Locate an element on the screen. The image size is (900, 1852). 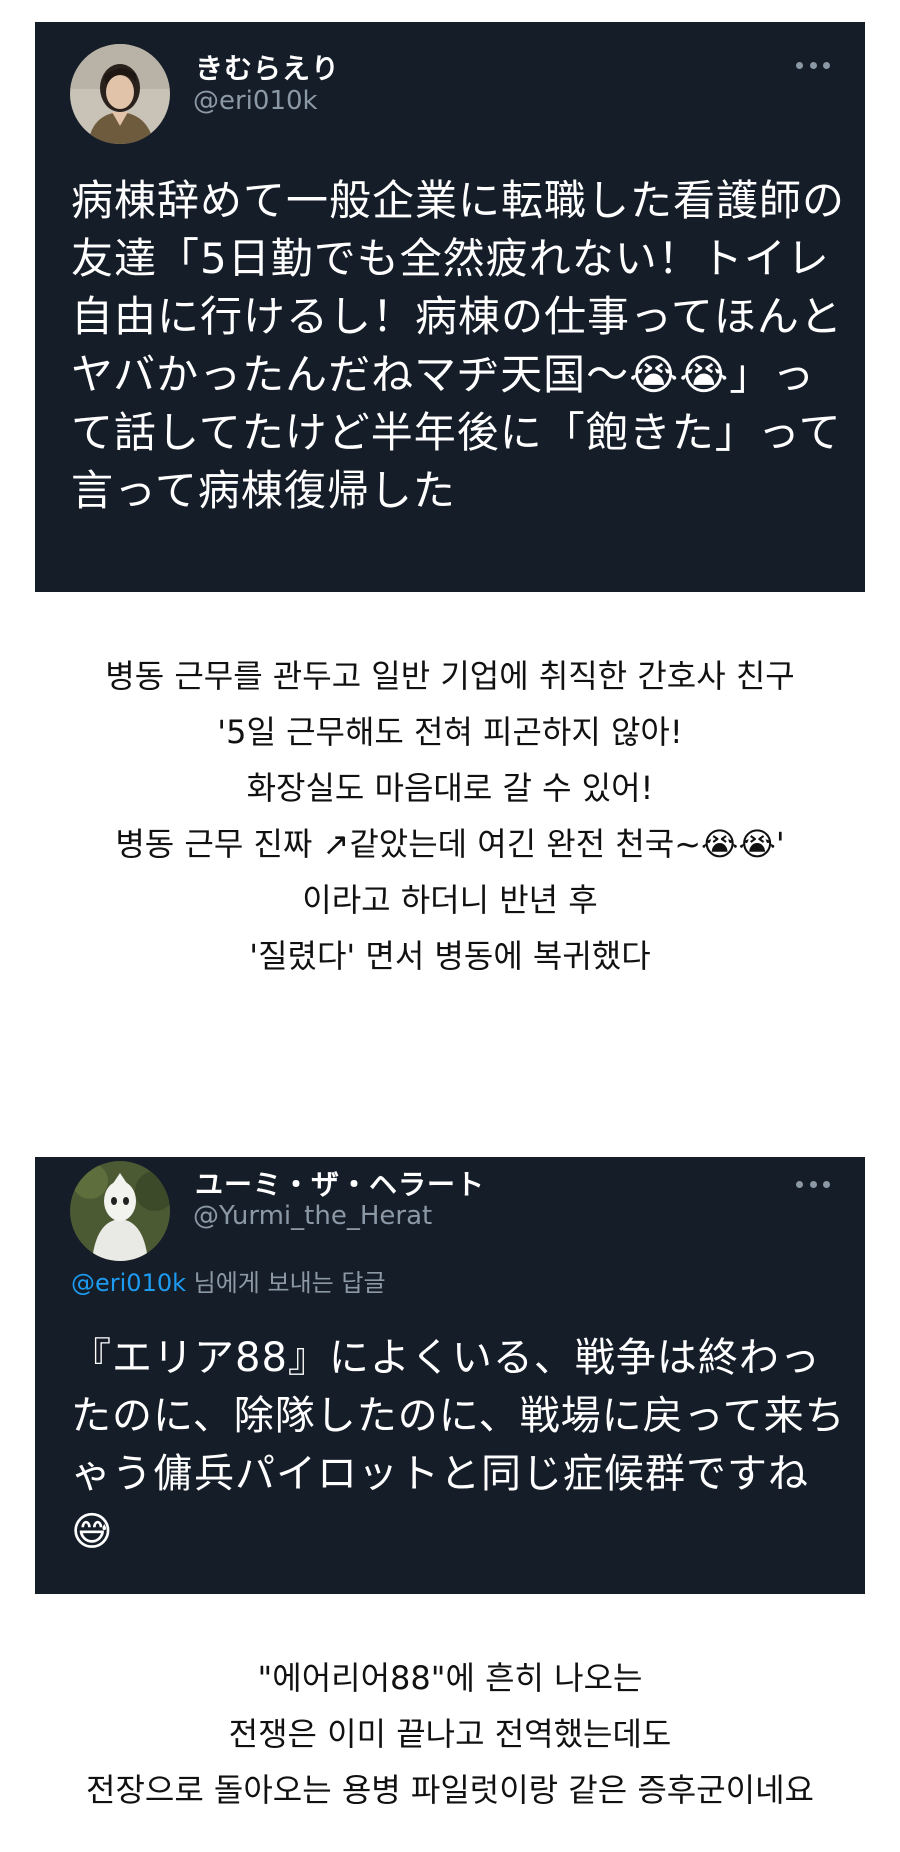
translation-line: 이라고 하더니 반년 후 is located at coordinates (450, 900).